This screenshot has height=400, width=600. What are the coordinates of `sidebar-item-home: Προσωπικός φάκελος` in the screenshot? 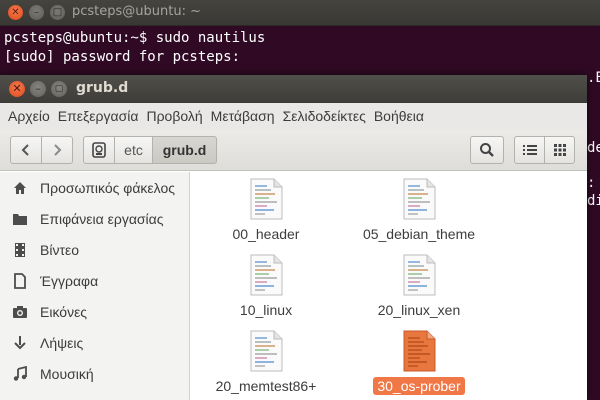 It's located at (95, 187).